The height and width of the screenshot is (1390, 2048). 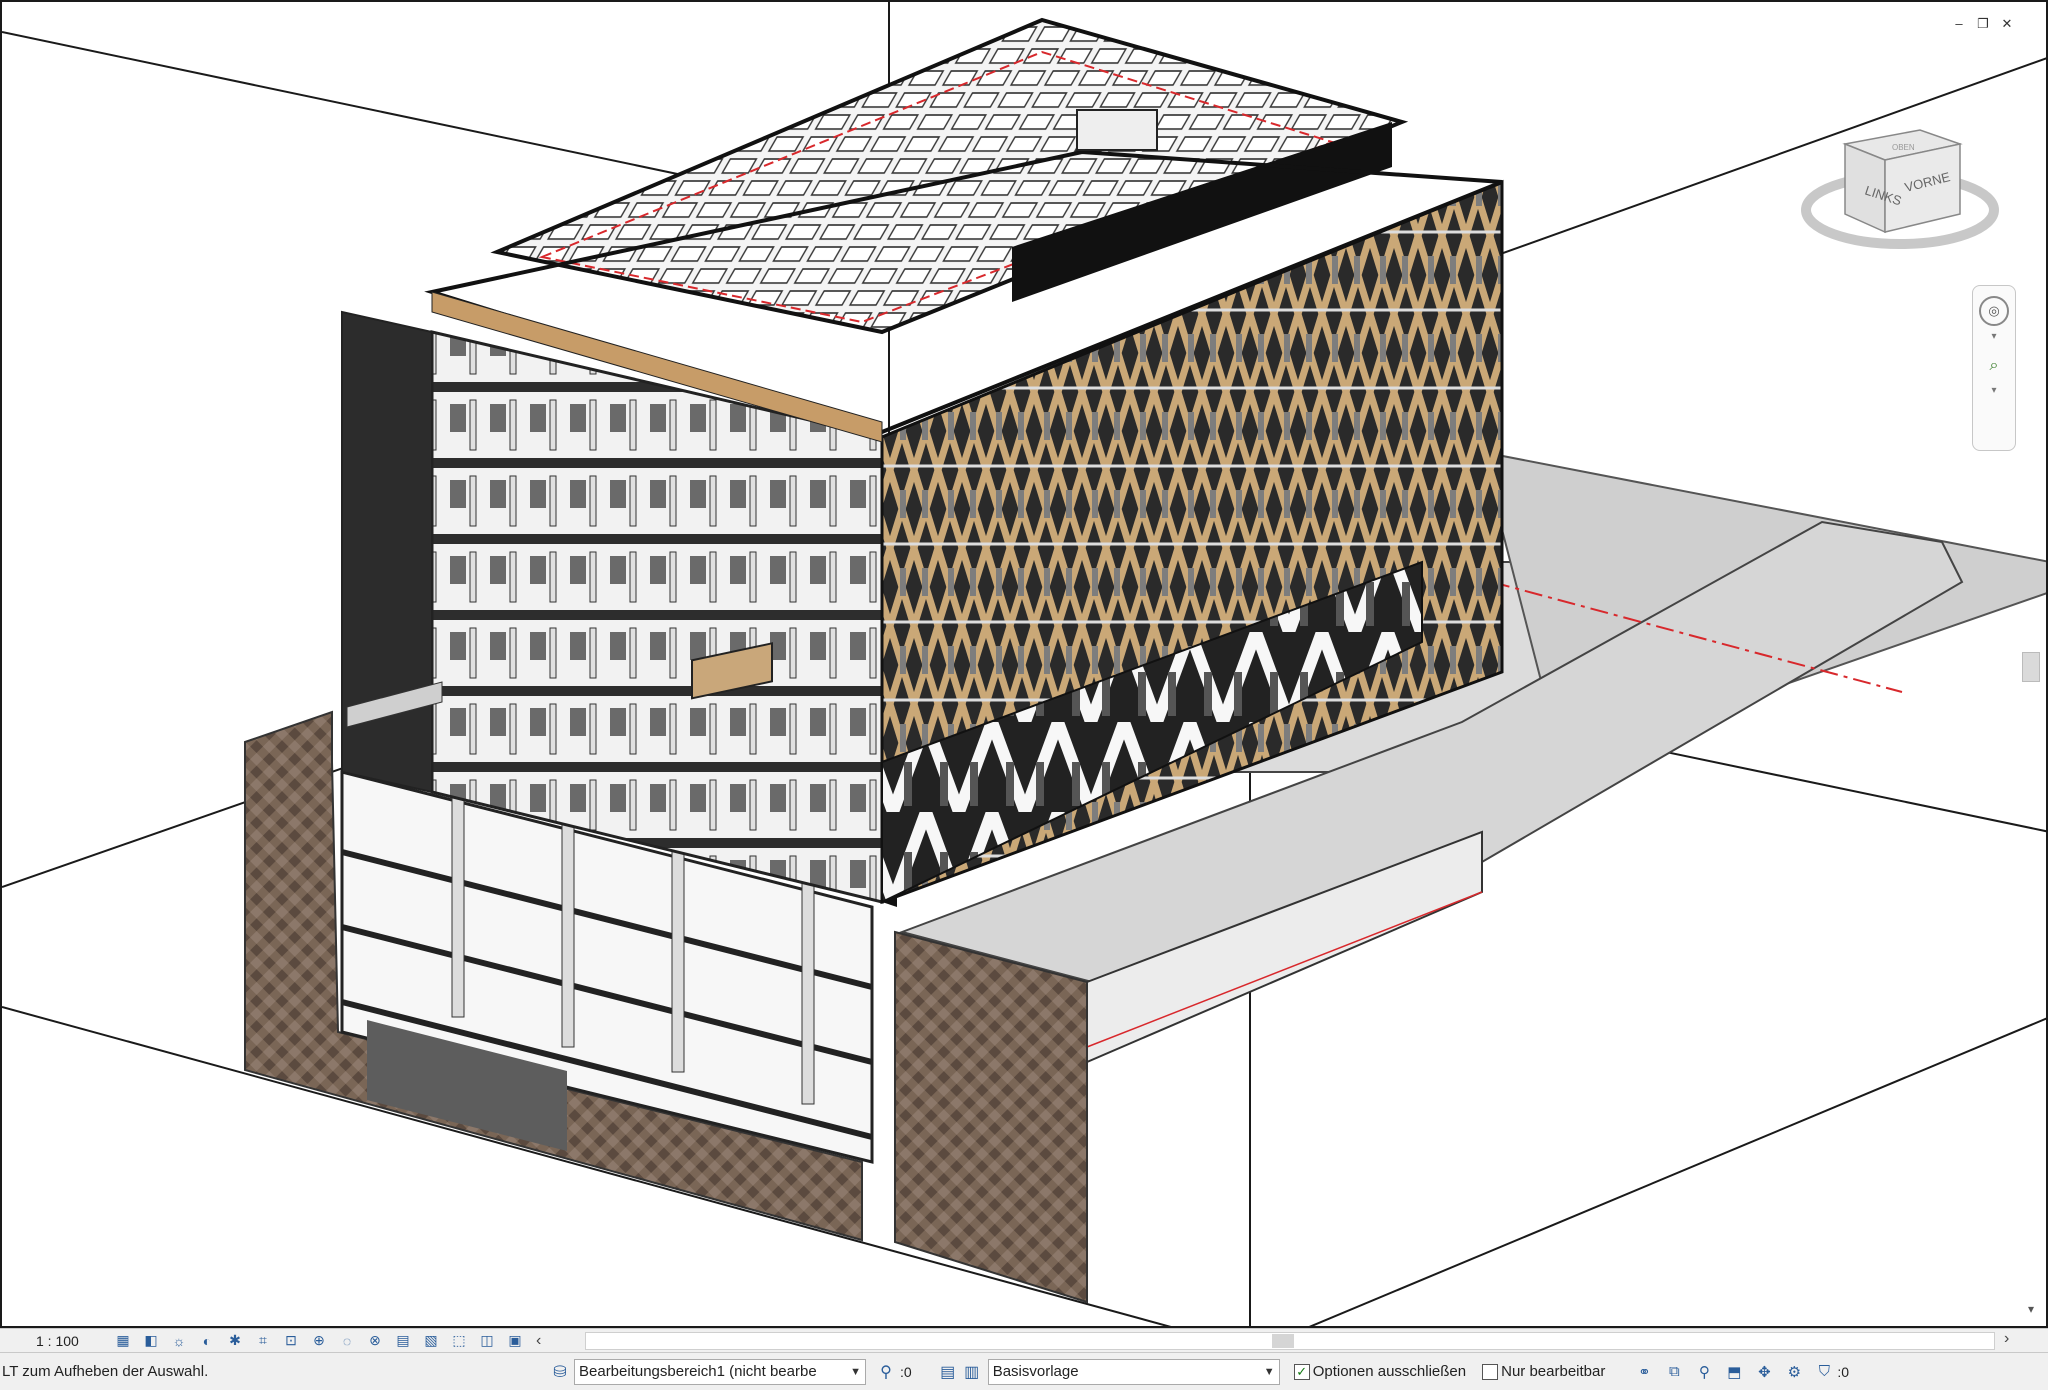 I want to click on editable-count: :0, so click(x=906, y=1371).